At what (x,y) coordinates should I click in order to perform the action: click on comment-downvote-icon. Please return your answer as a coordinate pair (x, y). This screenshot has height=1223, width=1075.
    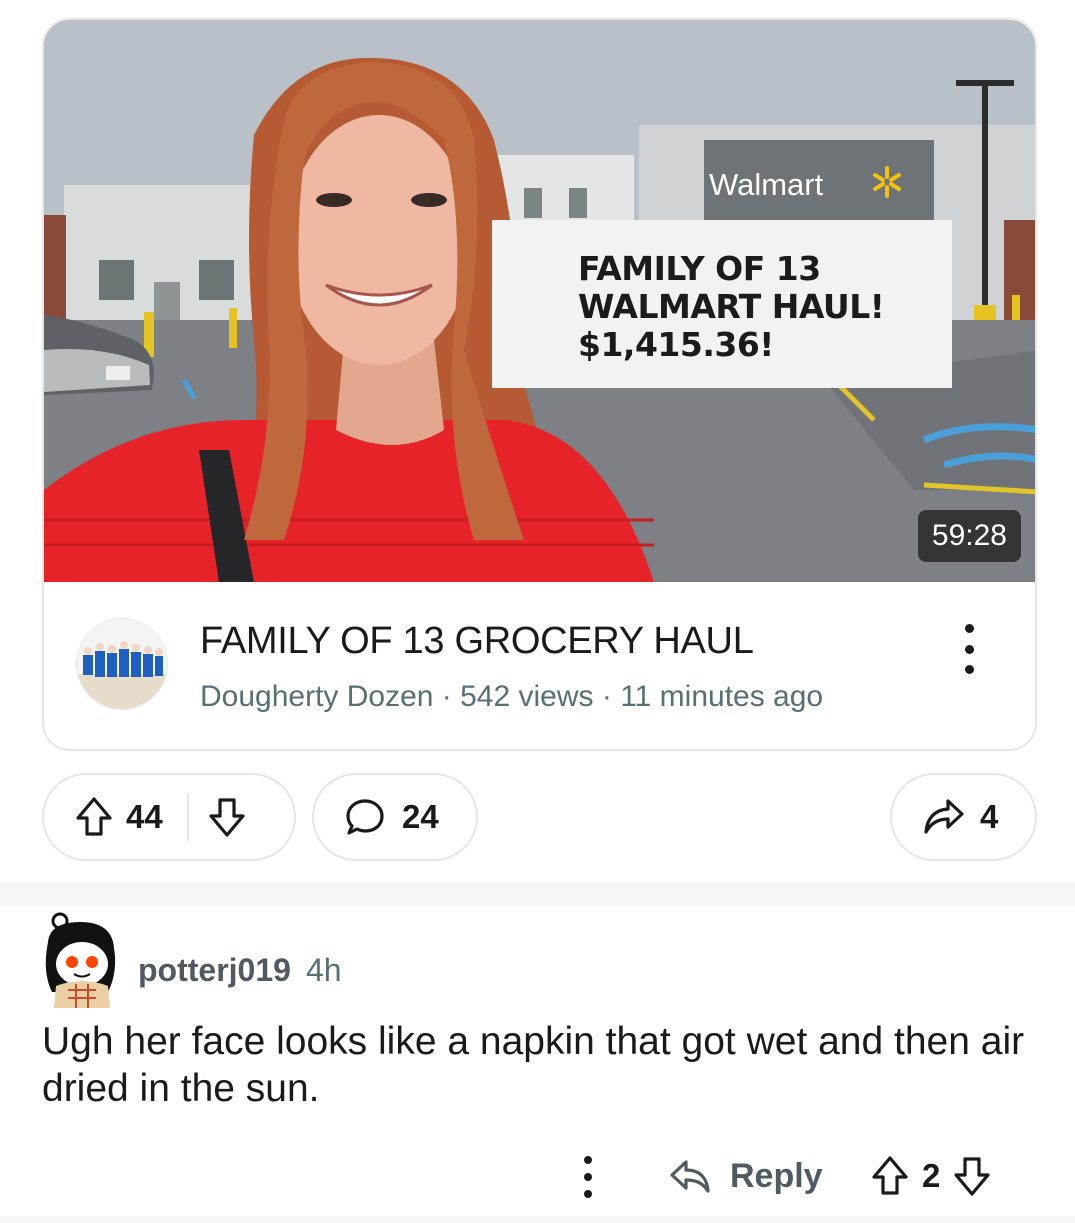
    Looking at the image, I should click on (972, 1176).